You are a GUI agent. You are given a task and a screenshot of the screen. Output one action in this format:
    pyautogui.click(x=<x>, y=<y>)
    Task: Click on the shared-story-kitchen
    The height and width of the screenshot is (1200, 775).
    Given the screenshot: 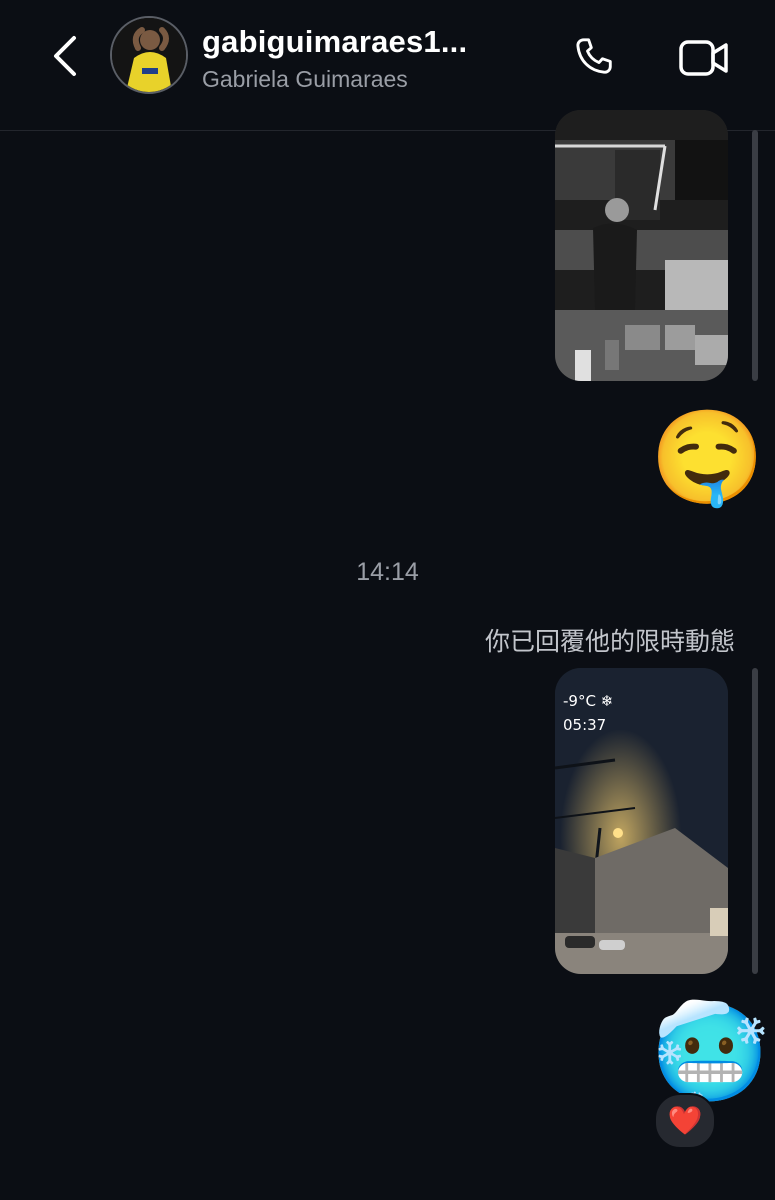 What is the action you would take?
    pyautogui.click(x=641, y=245)
    